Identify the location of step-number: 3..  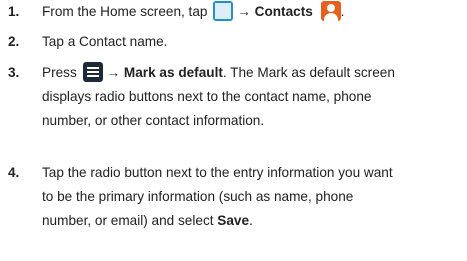
(14, 72).